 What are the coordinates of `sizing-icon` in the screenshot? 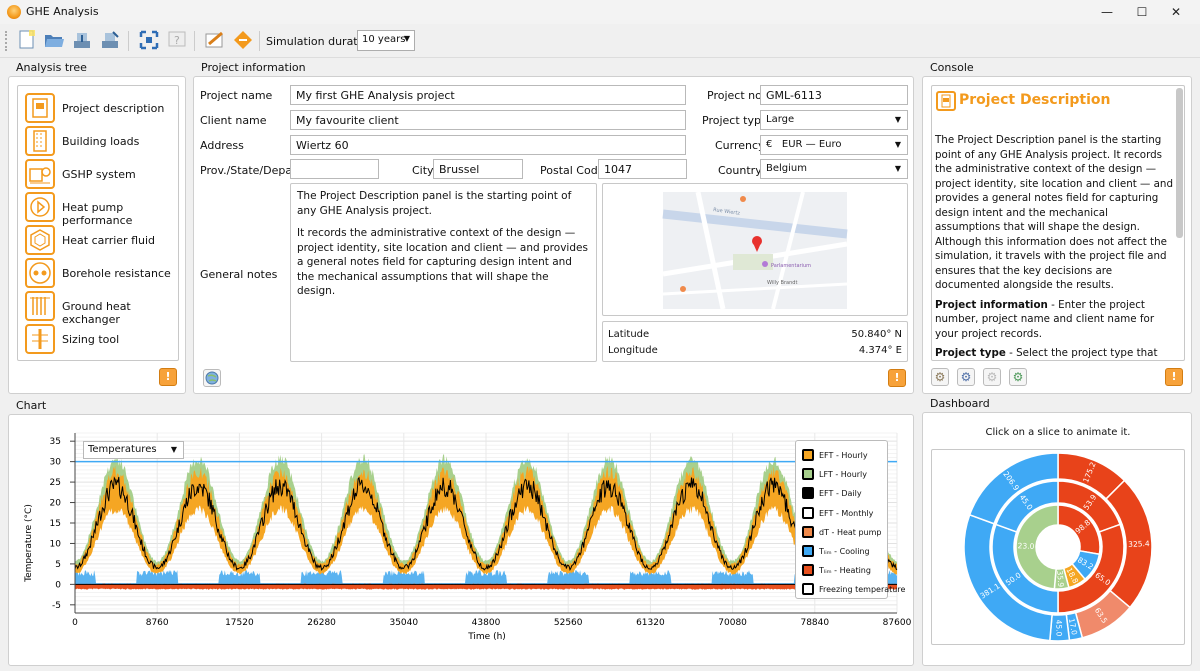 It's located at (40, 339).